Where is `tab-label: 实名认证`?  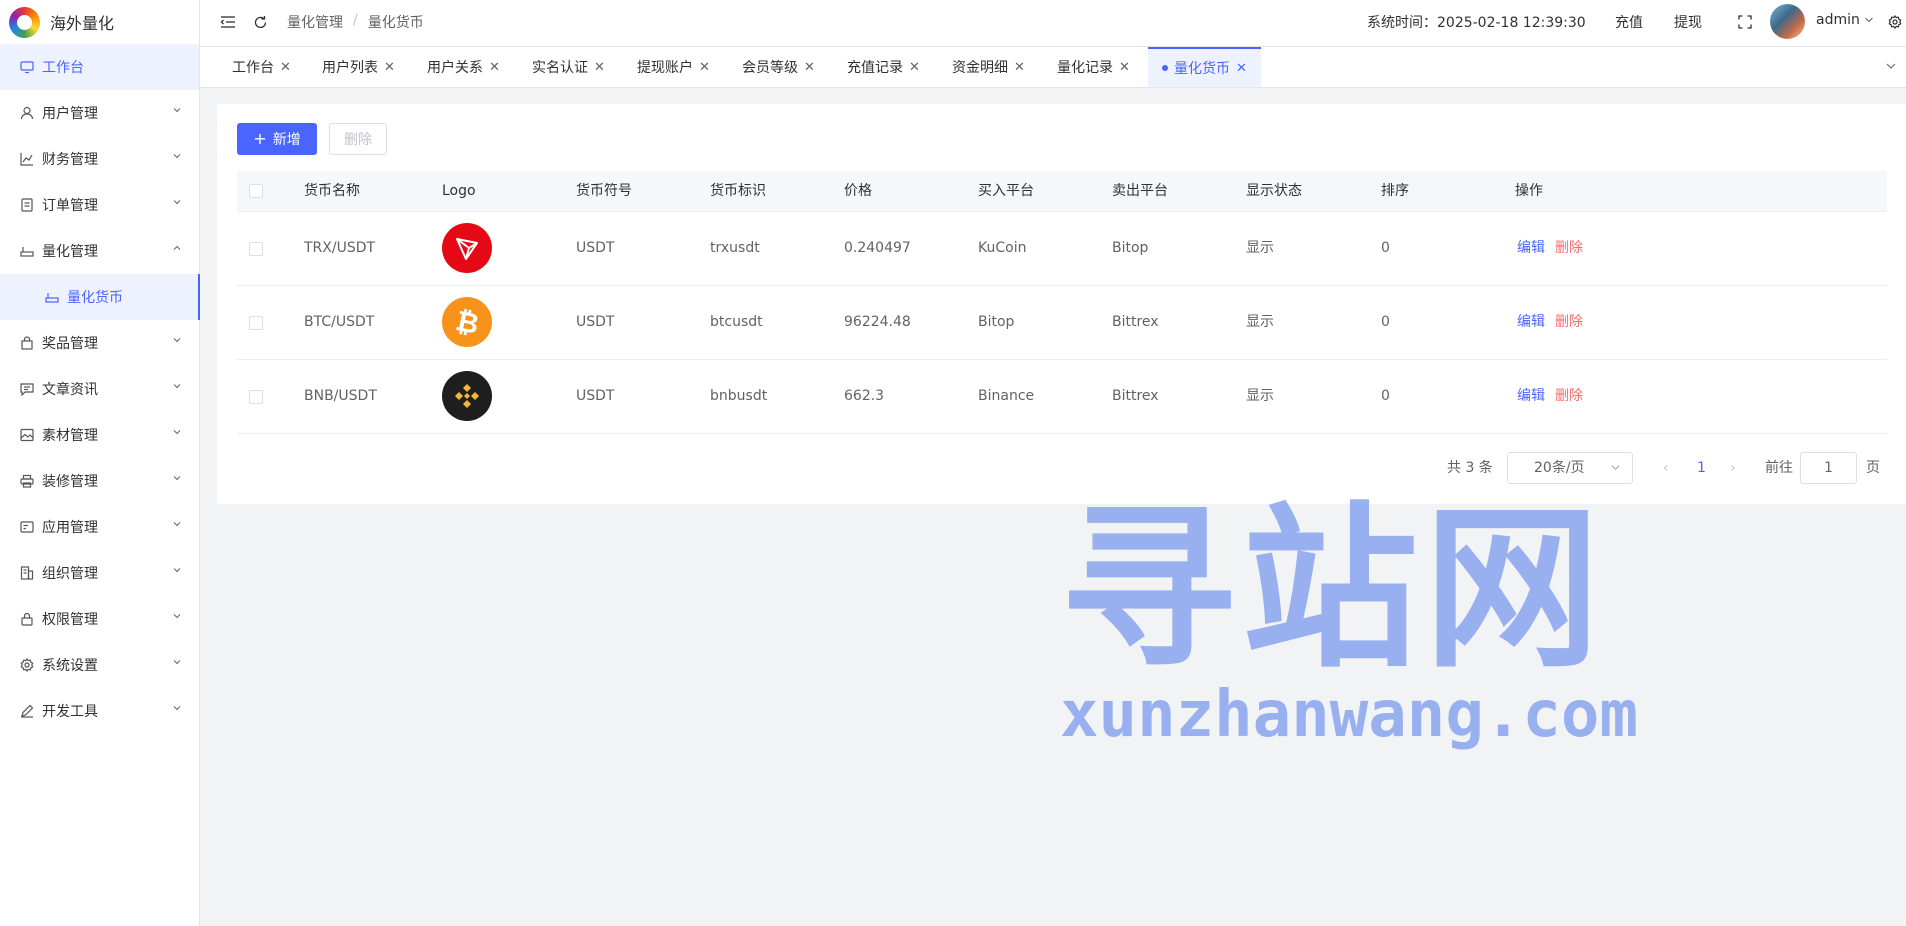
tab-label: 实名认证 is located at coordinates (560, 68).